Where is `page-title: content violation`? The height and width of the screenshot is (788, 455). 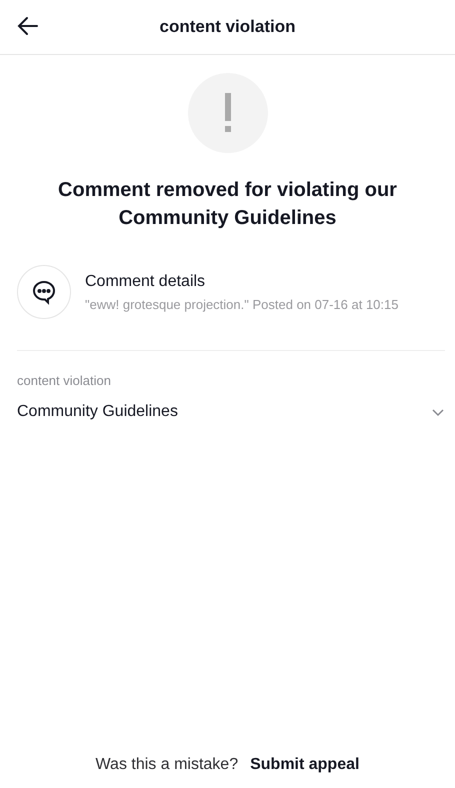
page-title: content violation is located at coordinates (228, 27).